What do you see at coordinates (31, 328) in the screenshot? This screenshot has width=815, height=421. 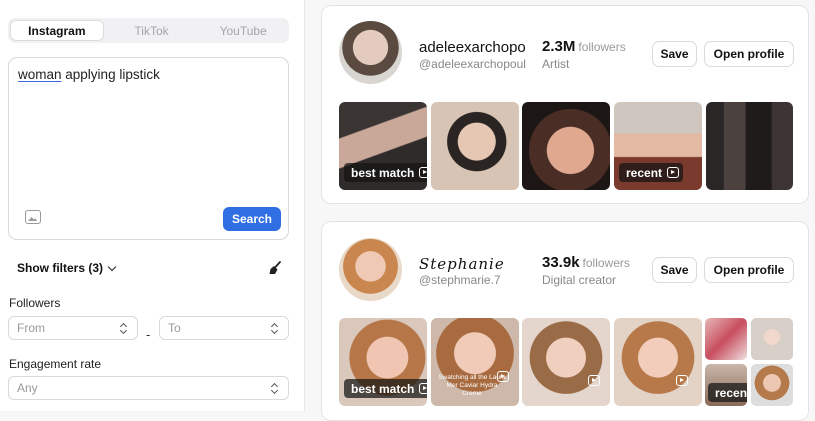 I see `followers-from-value: From` at bounding box center [31, 328].